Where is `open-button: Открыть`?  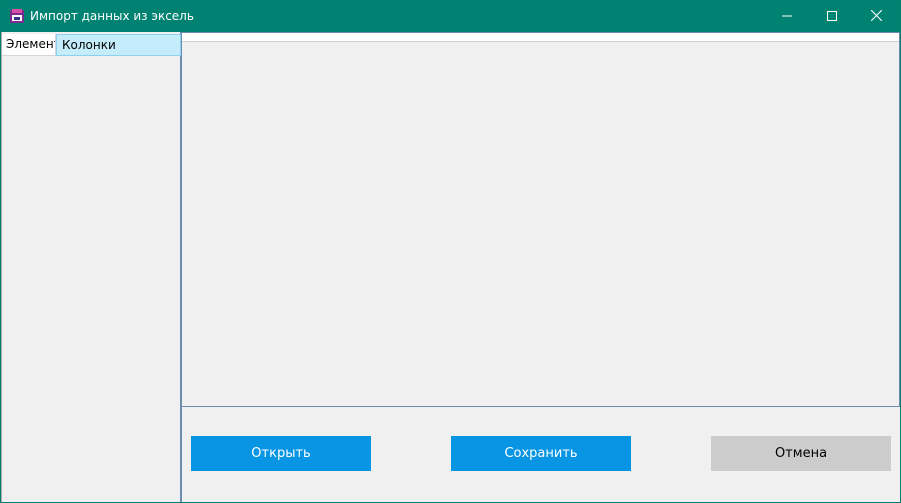 open-button: Открыть is located at coordinates (281, 453).